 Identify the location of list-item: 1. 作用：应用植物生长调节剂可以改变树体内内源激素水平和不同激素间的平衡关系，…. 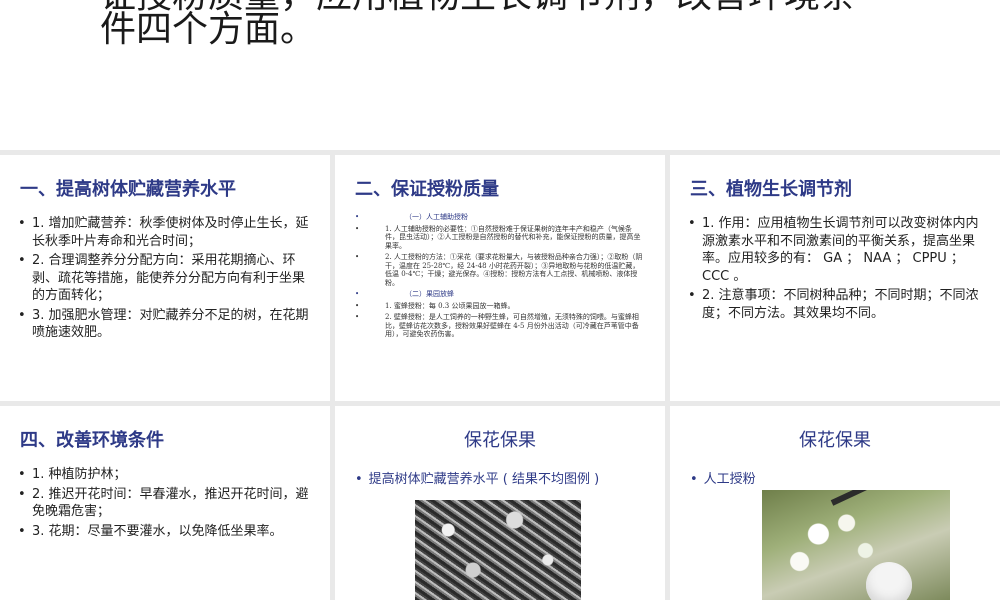
(837, 250).